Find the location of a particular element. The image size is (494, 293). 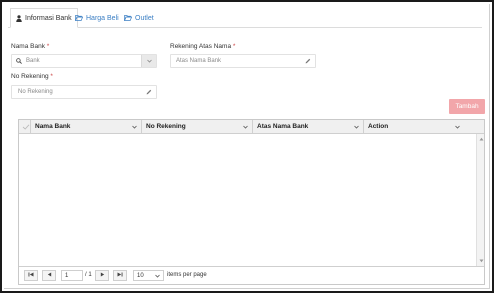

next-page-button is located at coordinates (102, 275).